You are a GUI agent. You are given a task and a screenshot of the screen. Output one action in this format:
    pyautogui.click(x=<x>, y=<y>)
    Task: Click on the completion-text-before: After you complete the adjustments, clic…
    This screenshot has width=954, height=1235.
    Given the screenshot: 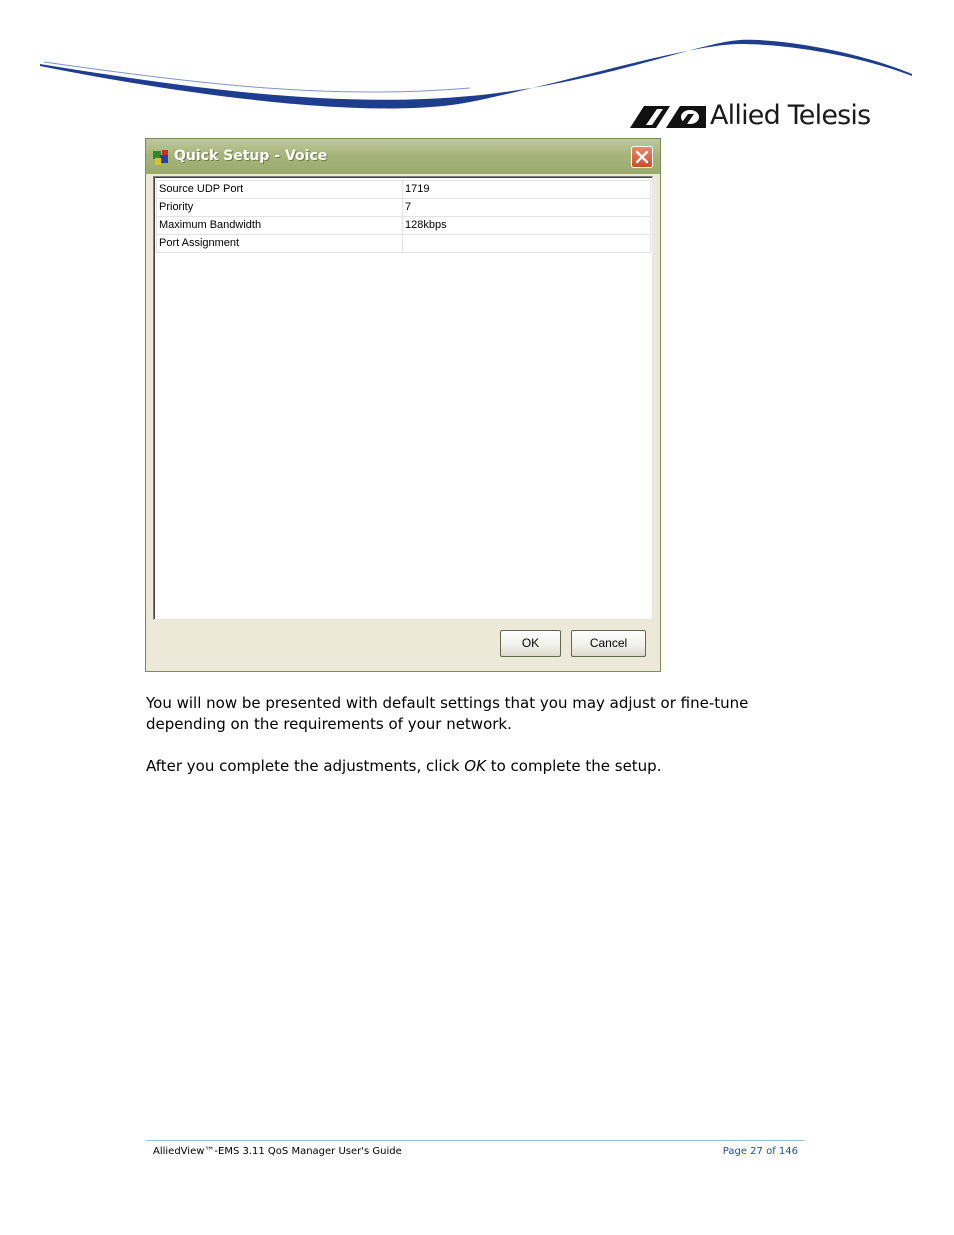 What is the action you would take?
    pyautogui.click(x=305, y=766)
    